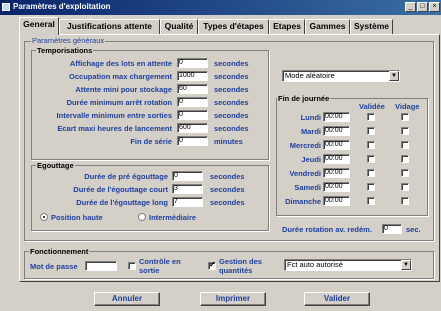 The width and height of the screenshot is (441, 311). I want to click on ecart-heures-label: Ecart maxi heures de lancement, so click(114, 128).